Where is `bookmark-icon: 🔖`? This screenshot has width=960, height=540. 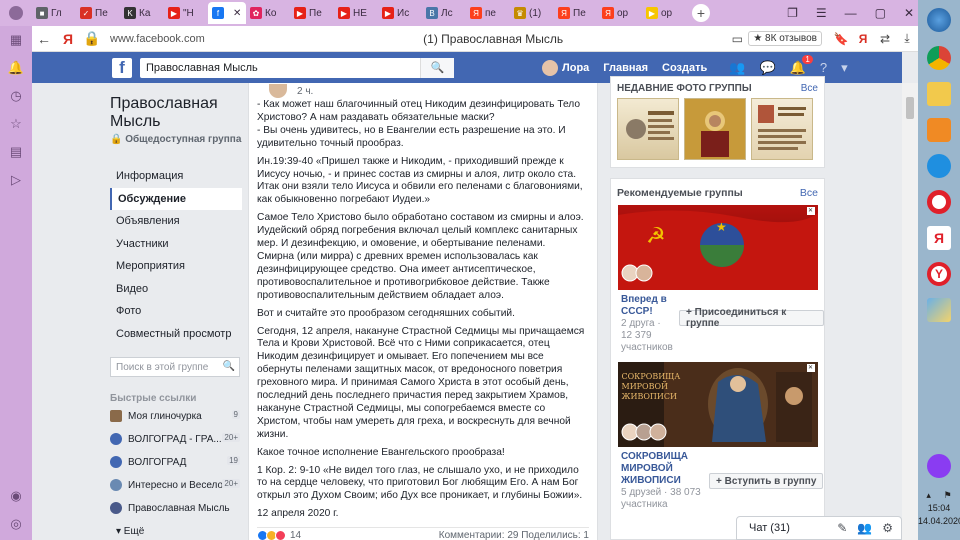
bookmark-icon: 🔖 is located at coordinates (841, 39).